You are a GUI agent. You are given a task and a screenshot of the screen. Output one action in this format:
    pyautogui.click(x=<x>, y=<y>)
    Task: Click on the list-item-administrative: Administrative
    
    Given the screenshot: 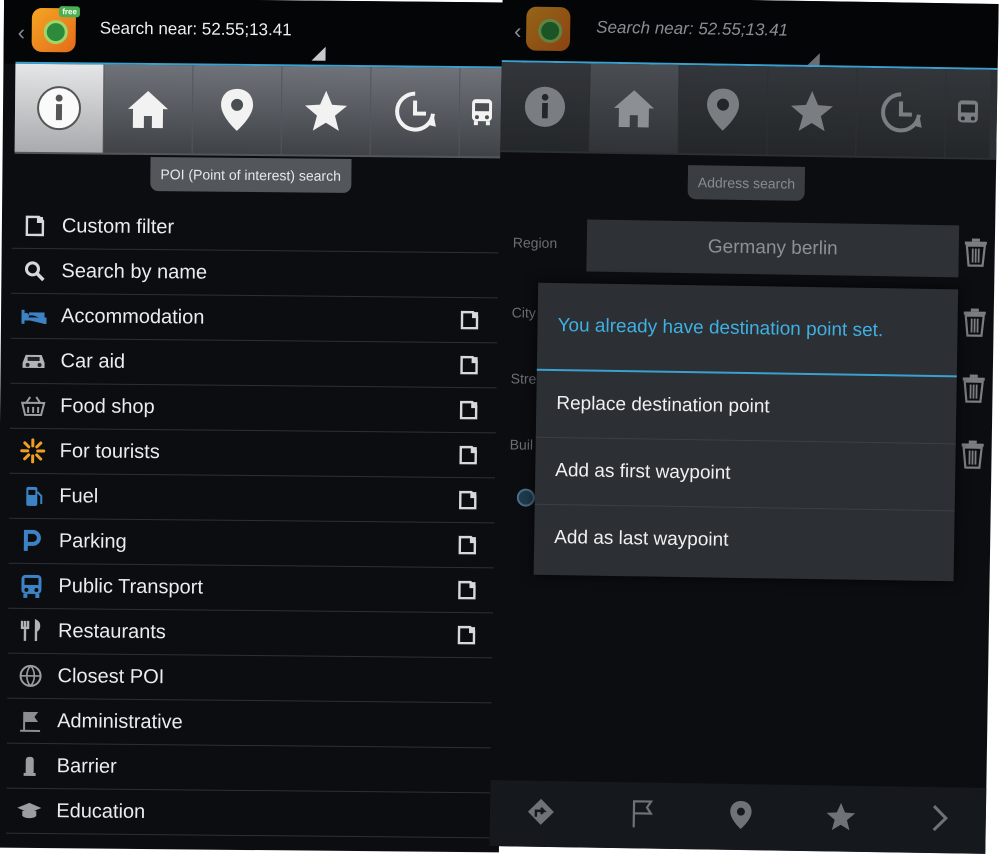 What is the action you would take?
    pyautogui.click(x=250, y=723)
    